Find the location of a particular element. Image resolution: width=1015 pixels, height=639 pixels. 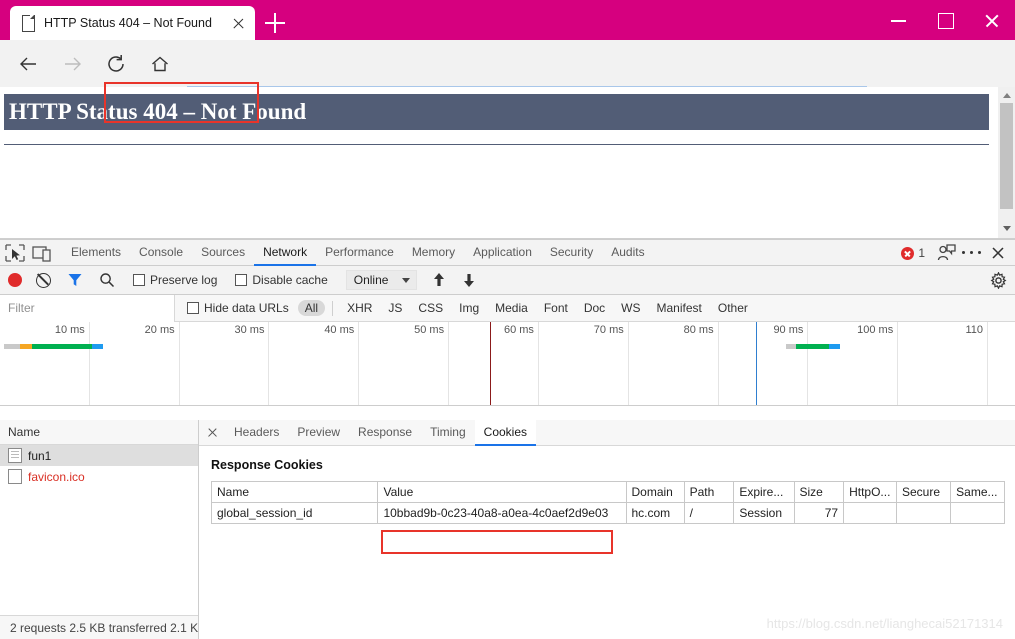

close-tab-icon is located at coordinates (238, 23).